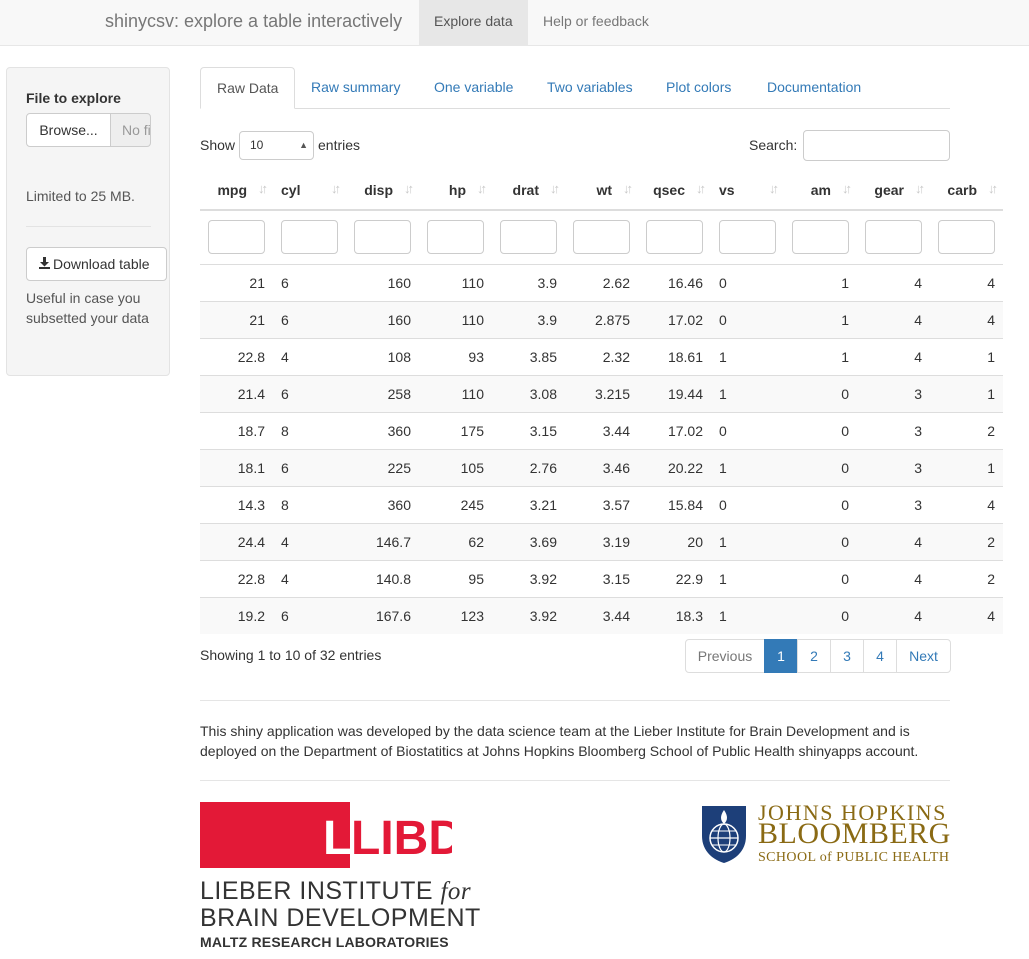  I want to click on table-cell-qsec: 17.02, so click(674, 430).